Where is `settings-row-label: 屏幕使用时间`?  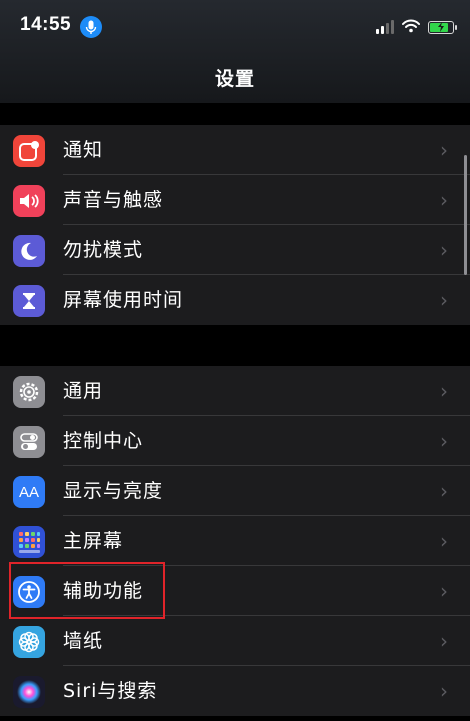
settings-row-label: 屏幕使用时间 is located at coordinates (123, 300).